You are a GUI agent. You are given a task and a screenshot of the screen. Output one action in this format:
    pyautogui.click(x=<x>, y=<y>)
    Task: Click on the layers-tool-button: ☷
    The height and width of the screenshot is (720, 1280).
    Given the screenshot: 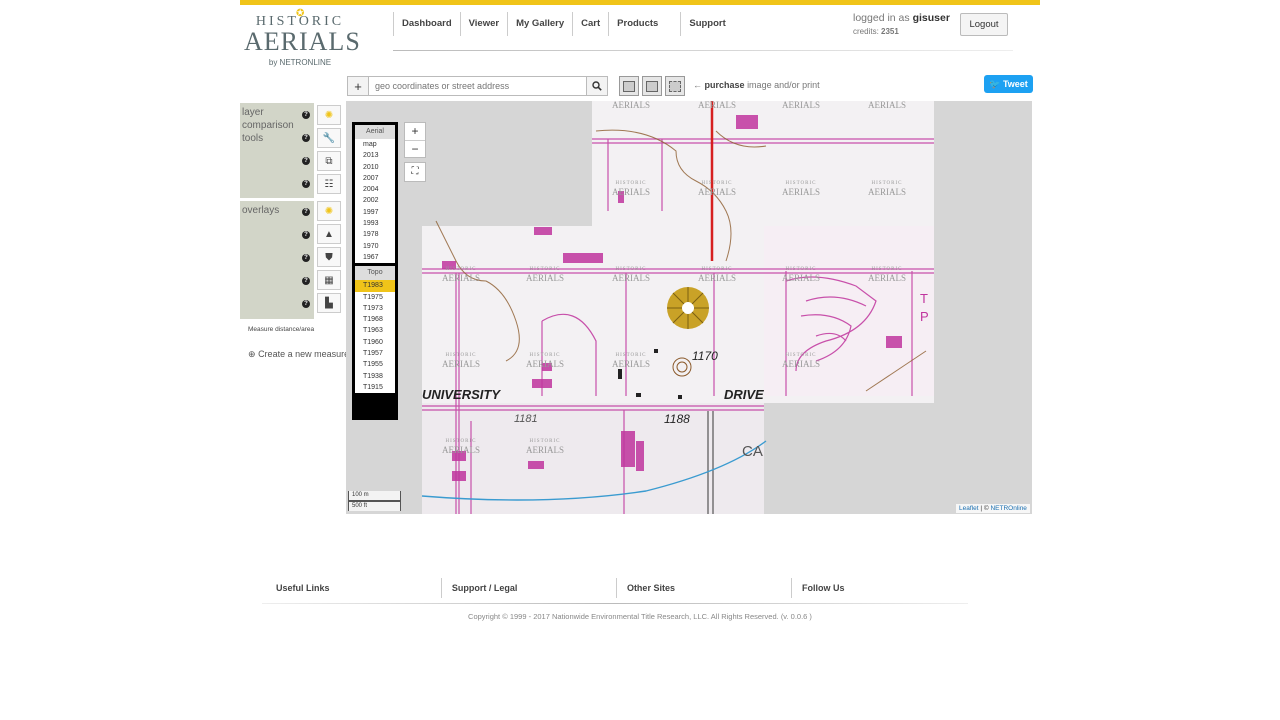 What is the action you would take?
    pyautogui.click(x=329, y=184)
    